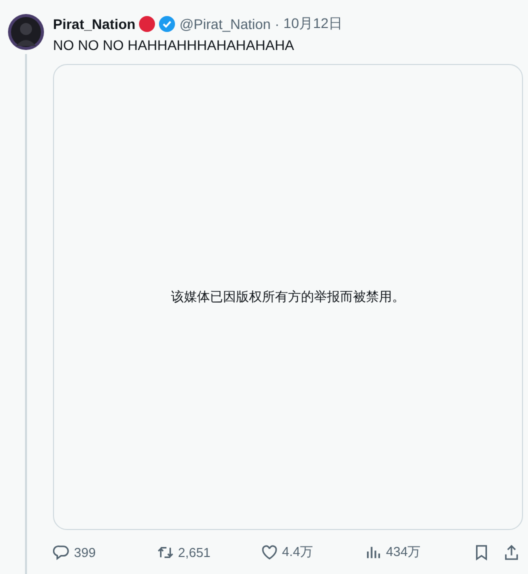 The height and width of the screenshot is (574, 528). Describe the element at coordinates (481, 552) in the screenshot. I see `bookmark-icon` at that location.